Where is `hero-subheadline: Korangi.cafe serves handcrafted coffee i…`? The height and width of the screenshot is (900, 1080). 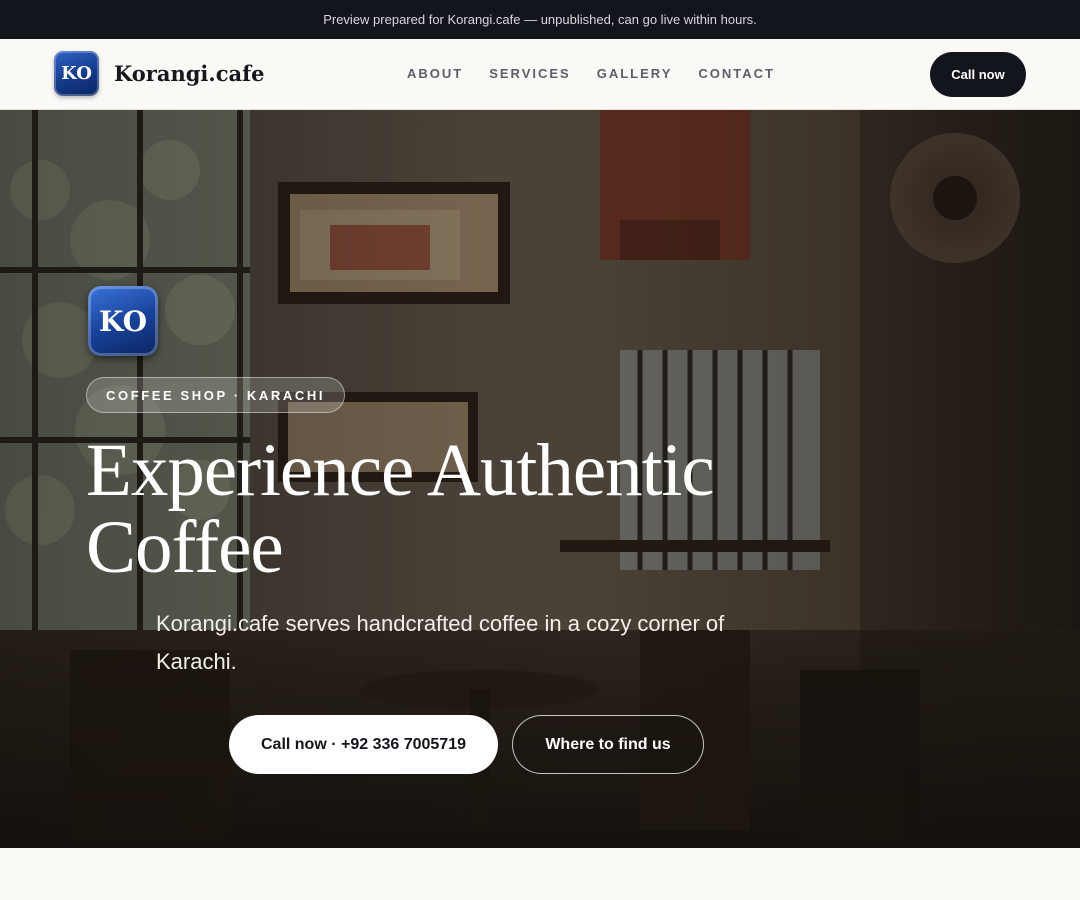
hero-subheadline: Korangi.cafe serves handcrafted coffee i… is located at coordinates (440, 642).